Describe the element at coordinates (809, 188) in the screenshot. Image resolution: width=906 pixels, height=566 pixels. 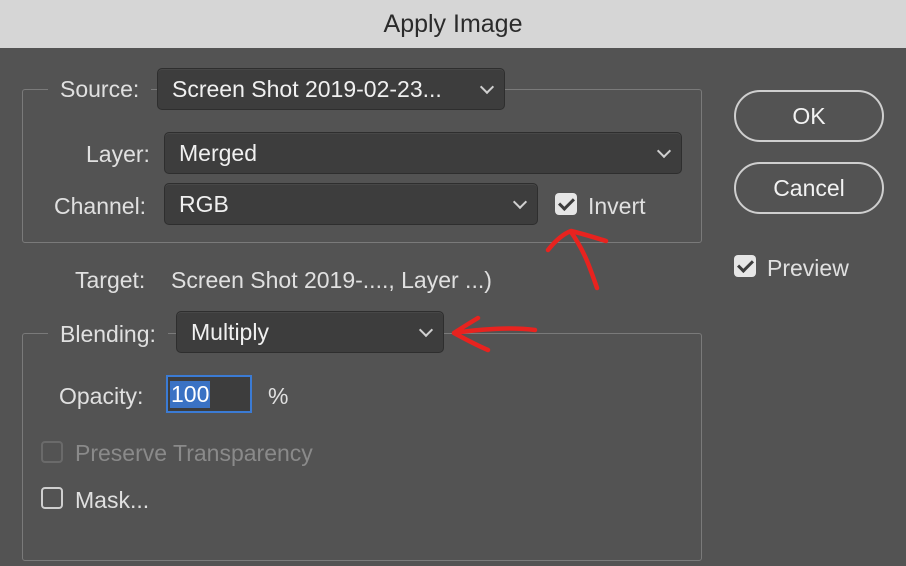
I see `cancel-button: Cancel` at that location.